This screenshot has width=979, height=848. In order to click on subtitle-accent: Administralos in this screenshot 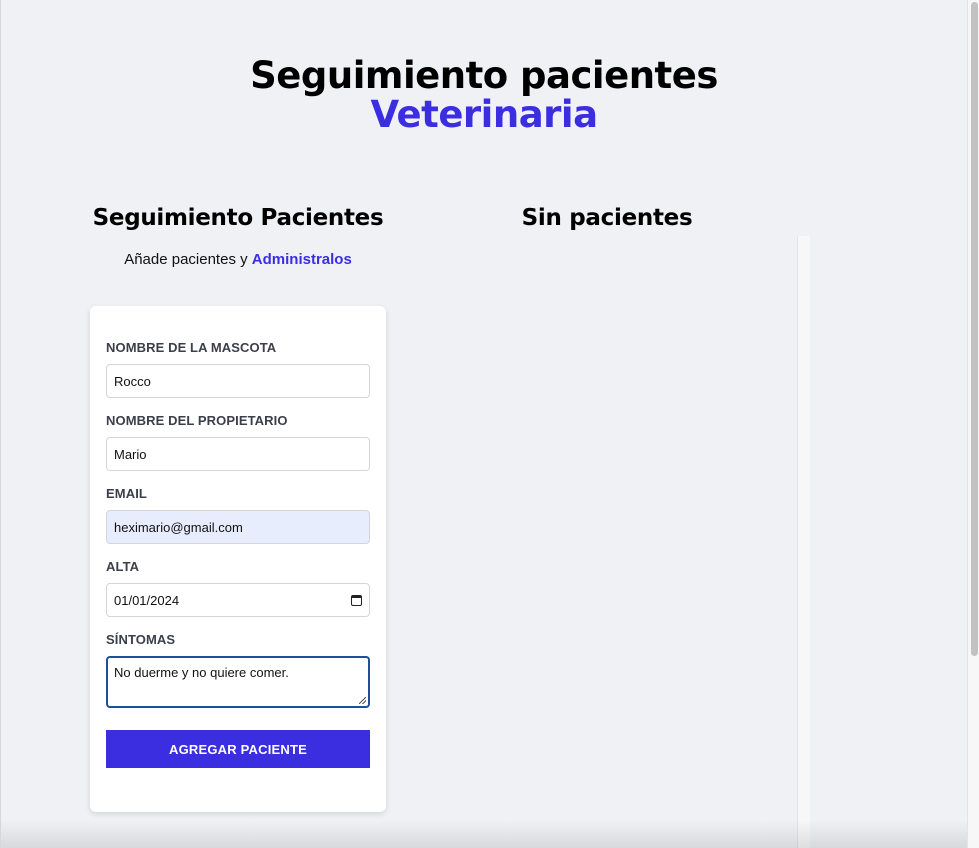, I will do `click(301, 259)`.